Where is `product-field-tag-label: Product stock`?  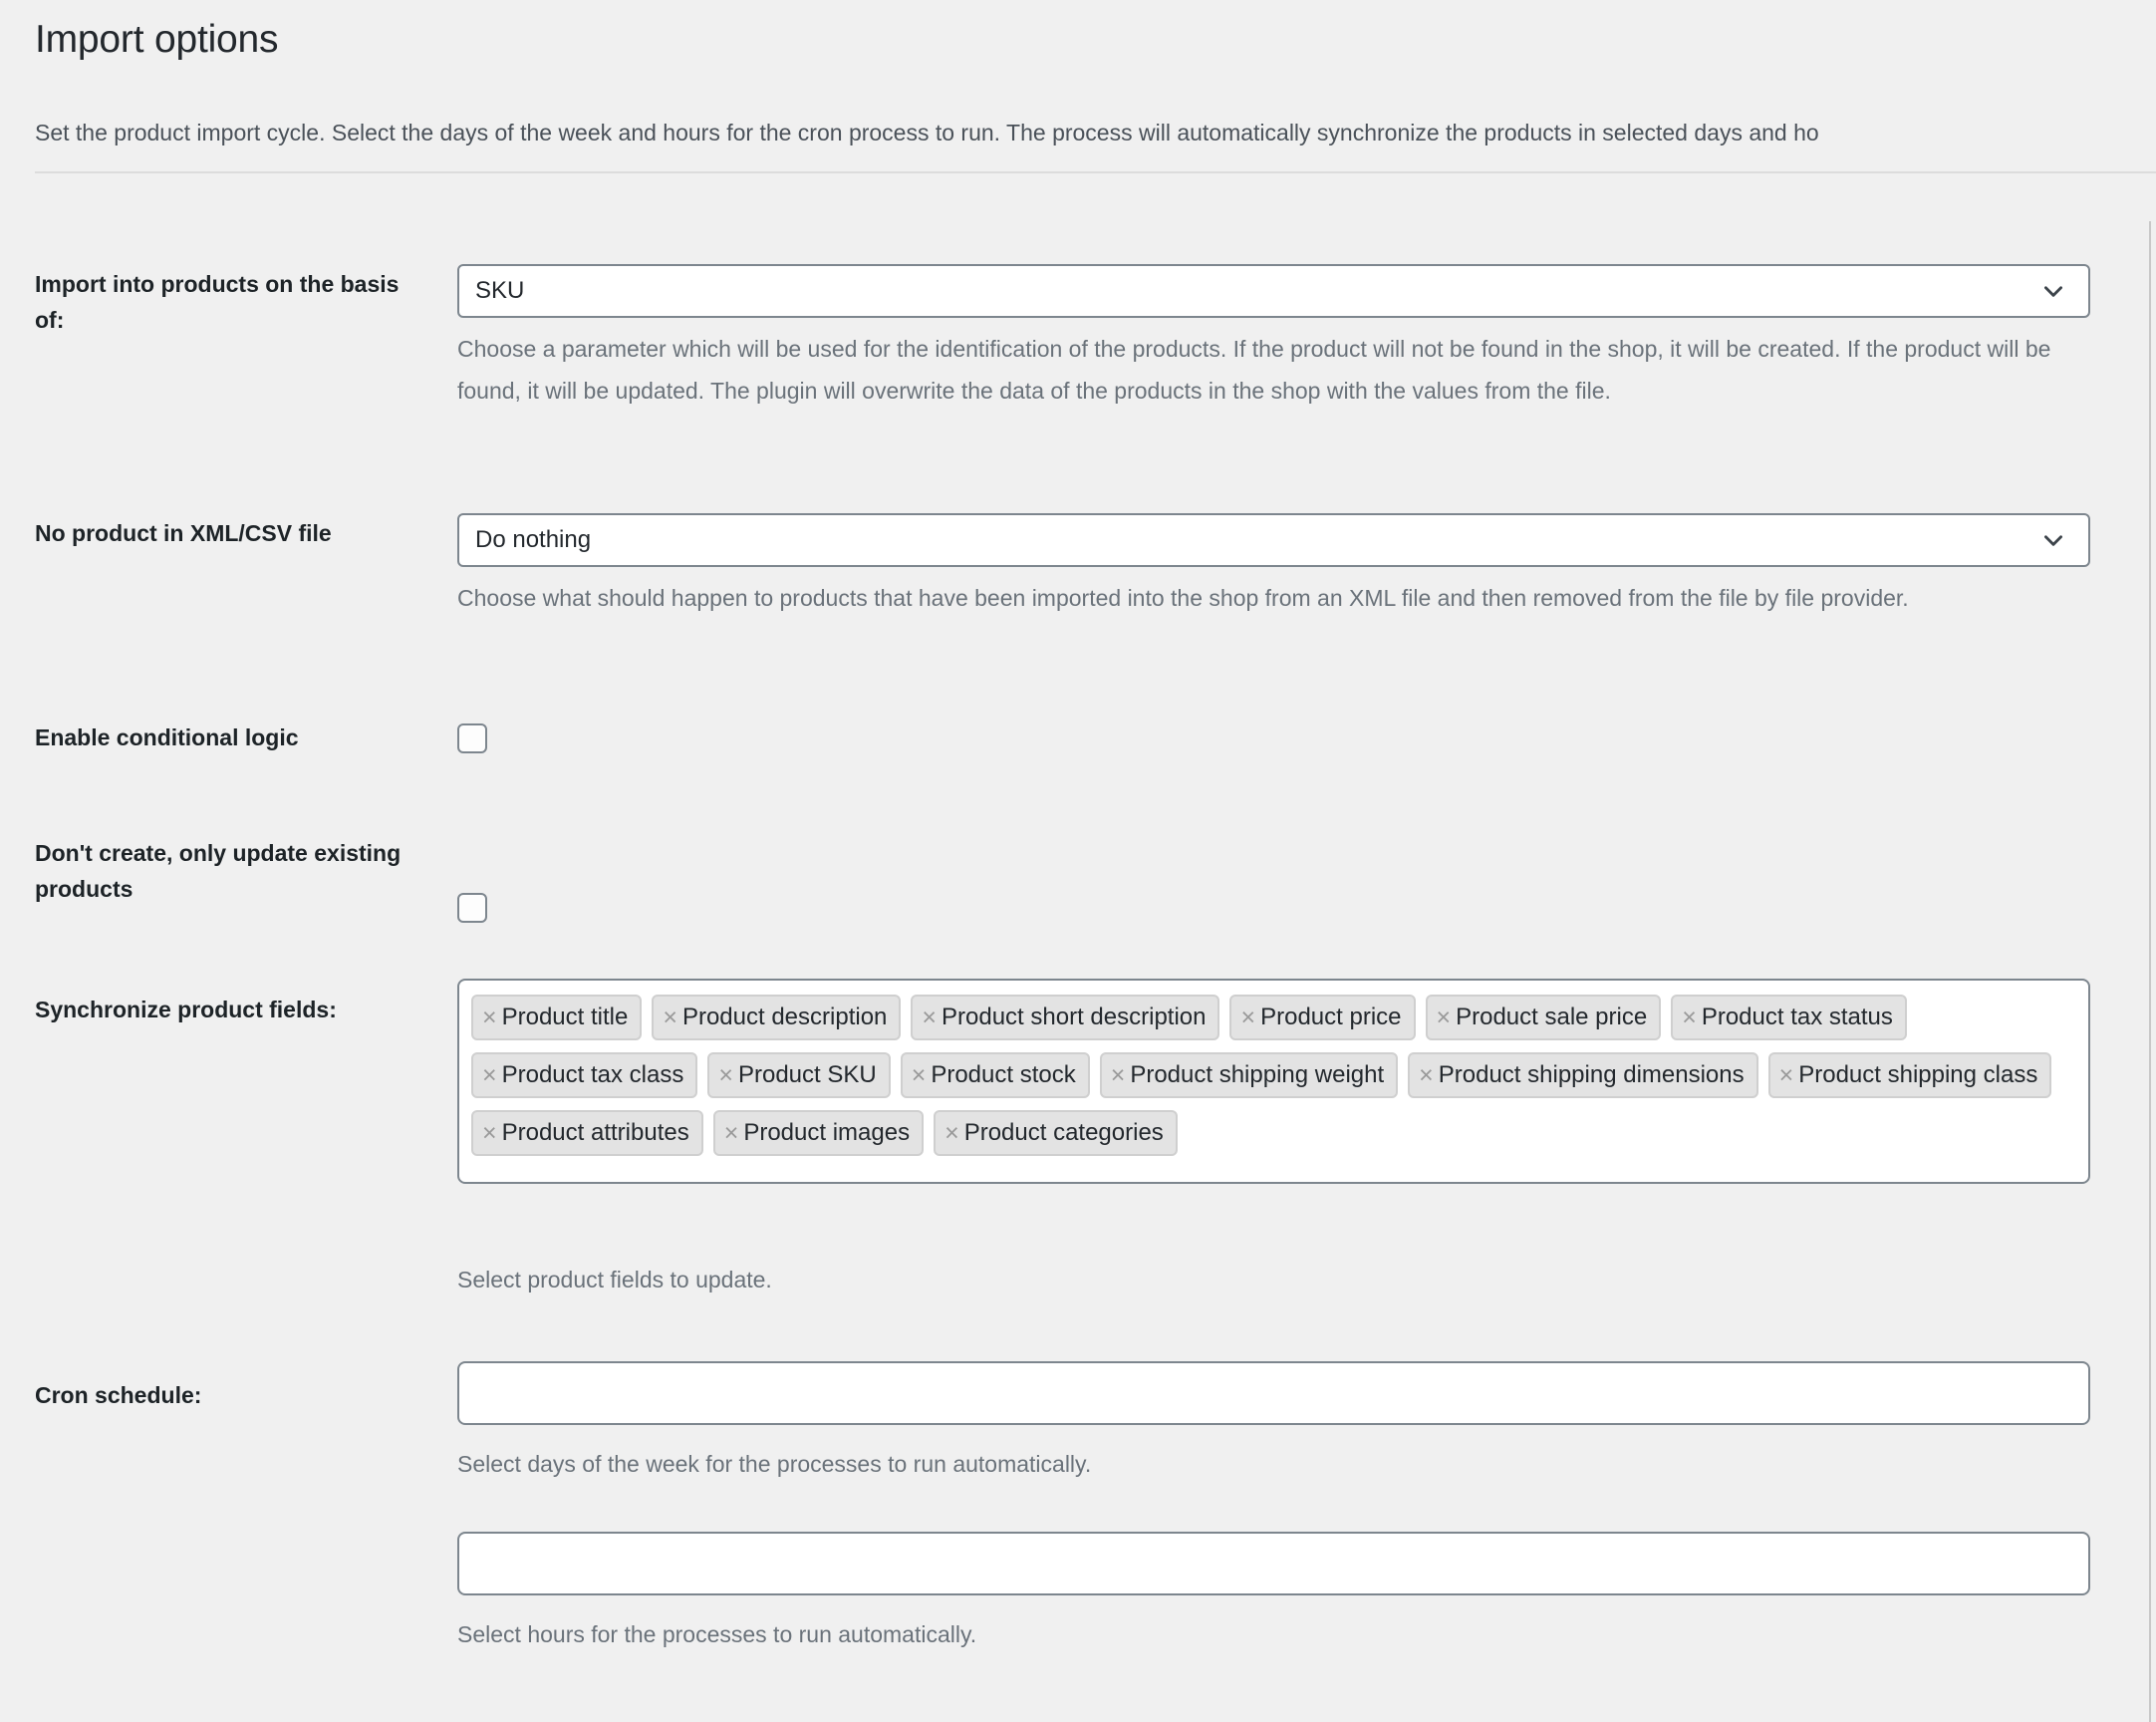
product-field-tag-label: Product stock is located at coordinates (1004, 1074).